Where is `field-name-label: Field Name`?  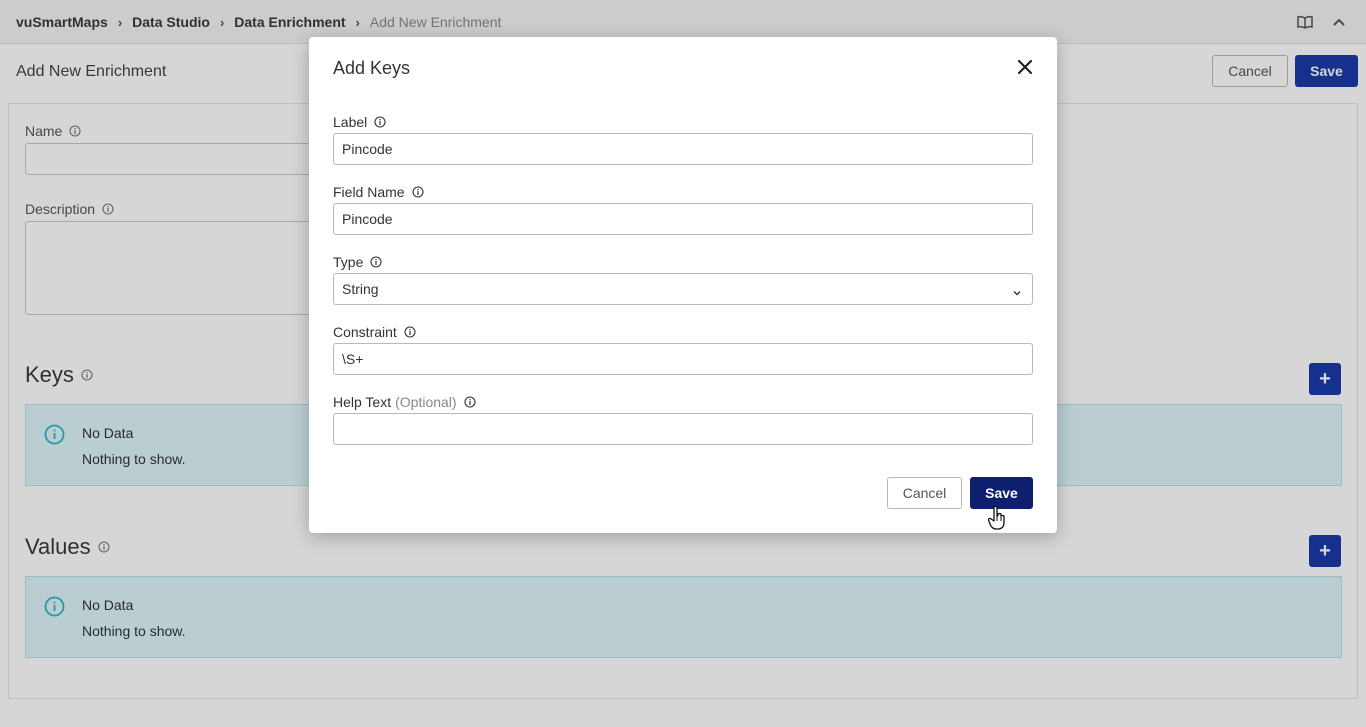
field-name-label: Field Name is located at coordinates (378, 192).